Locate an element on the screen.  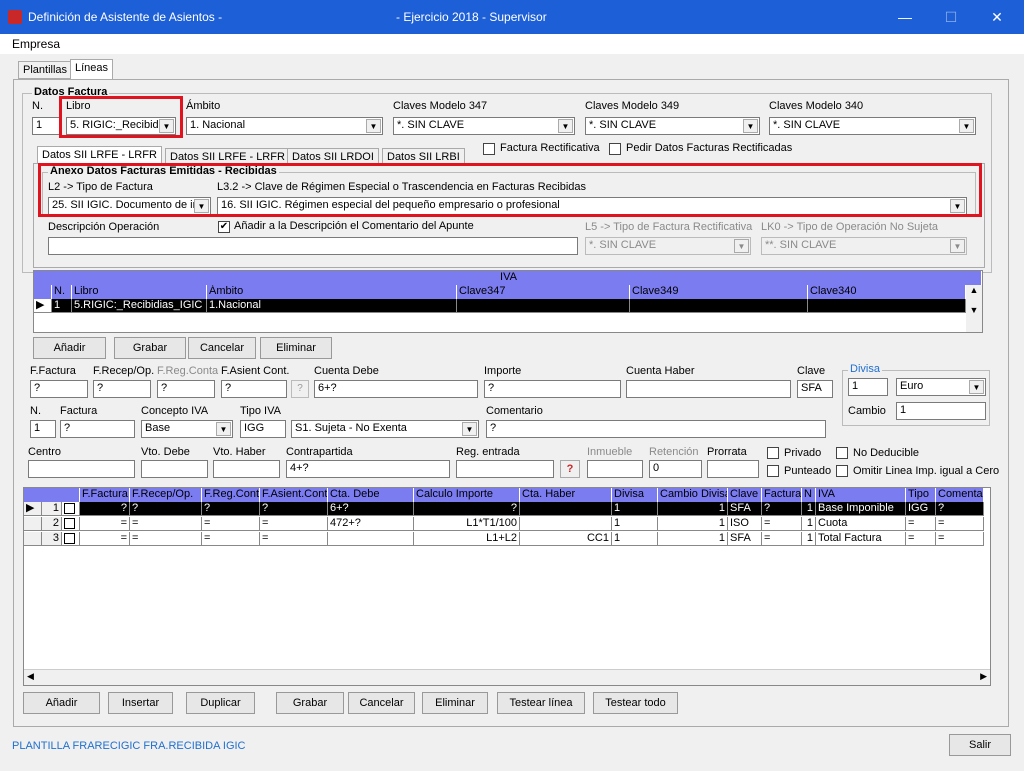
lines-grid-hscrollbar: ◀ ▶ is located at coordinates (507, 677).